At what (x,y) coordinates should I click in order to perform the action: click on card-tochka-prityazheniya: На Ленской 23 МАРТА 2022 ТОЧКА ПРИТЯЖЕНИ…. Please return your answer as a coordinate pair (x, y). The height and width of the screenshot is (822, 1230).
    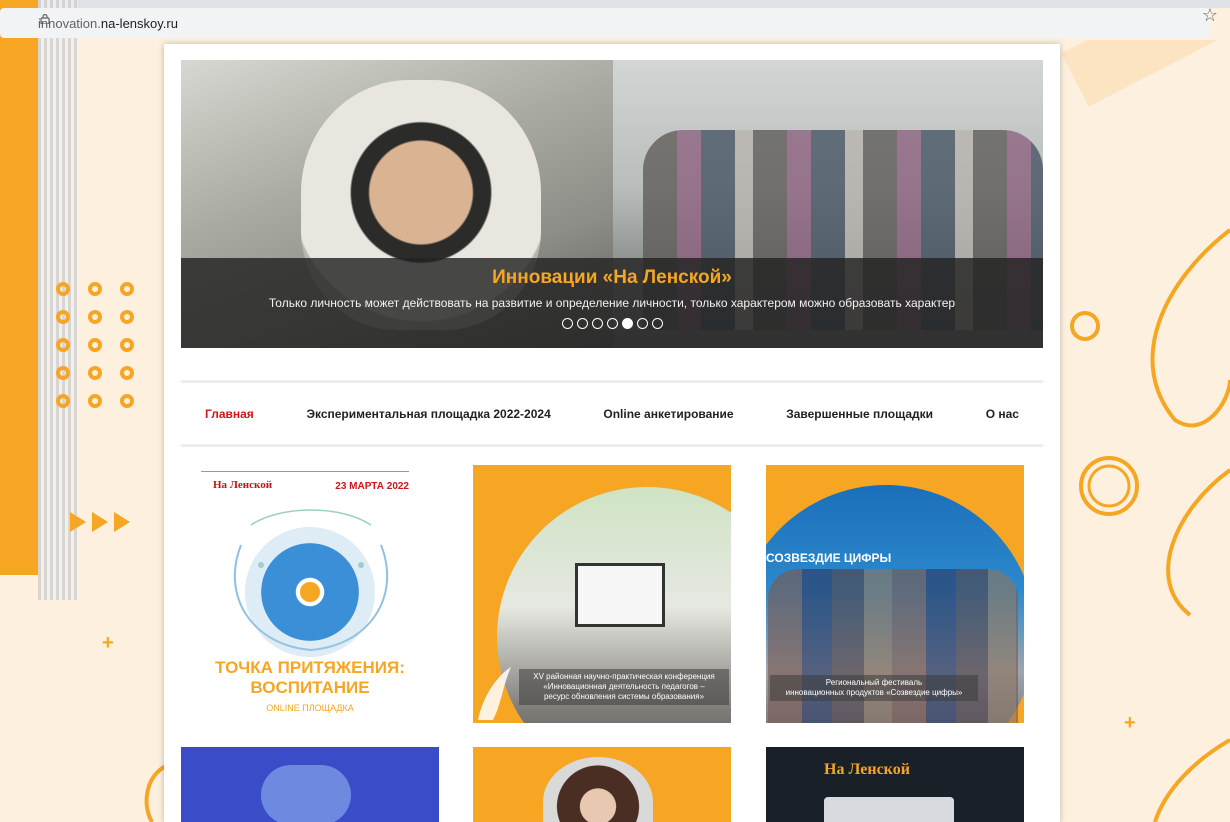
    Looking at the image, I should click on (310, 594).